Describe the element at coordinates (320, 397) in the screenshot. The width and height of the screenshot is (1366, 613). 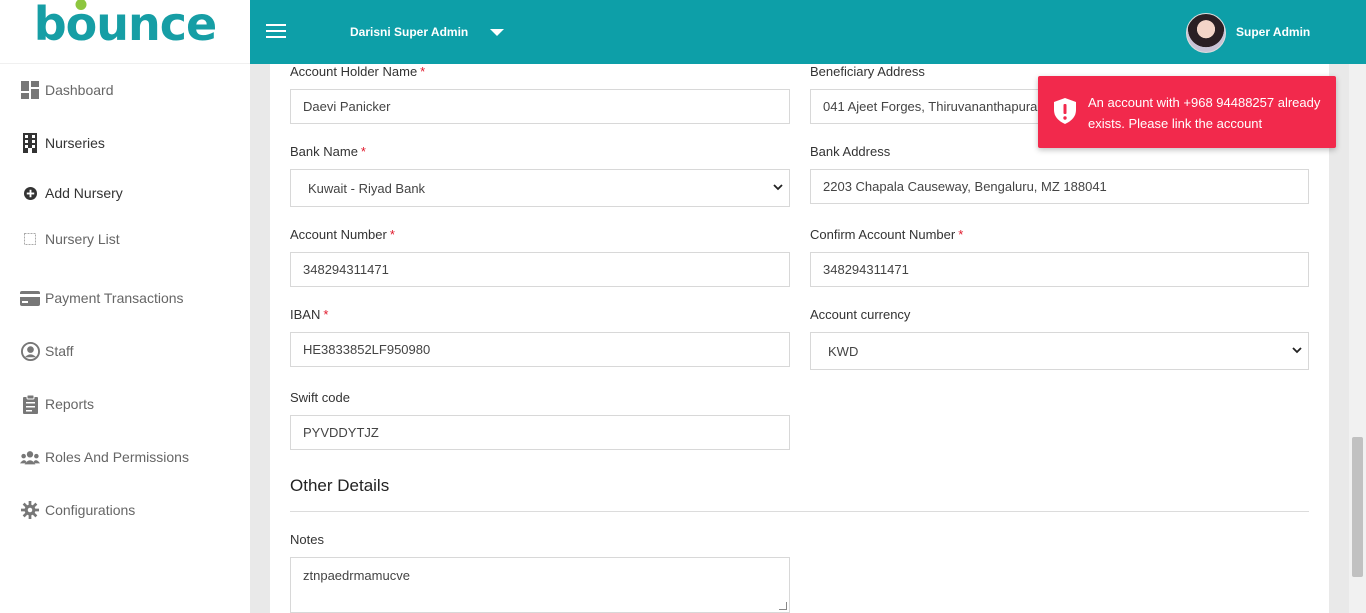
I see `swift-code-label: Swift code` at that location.